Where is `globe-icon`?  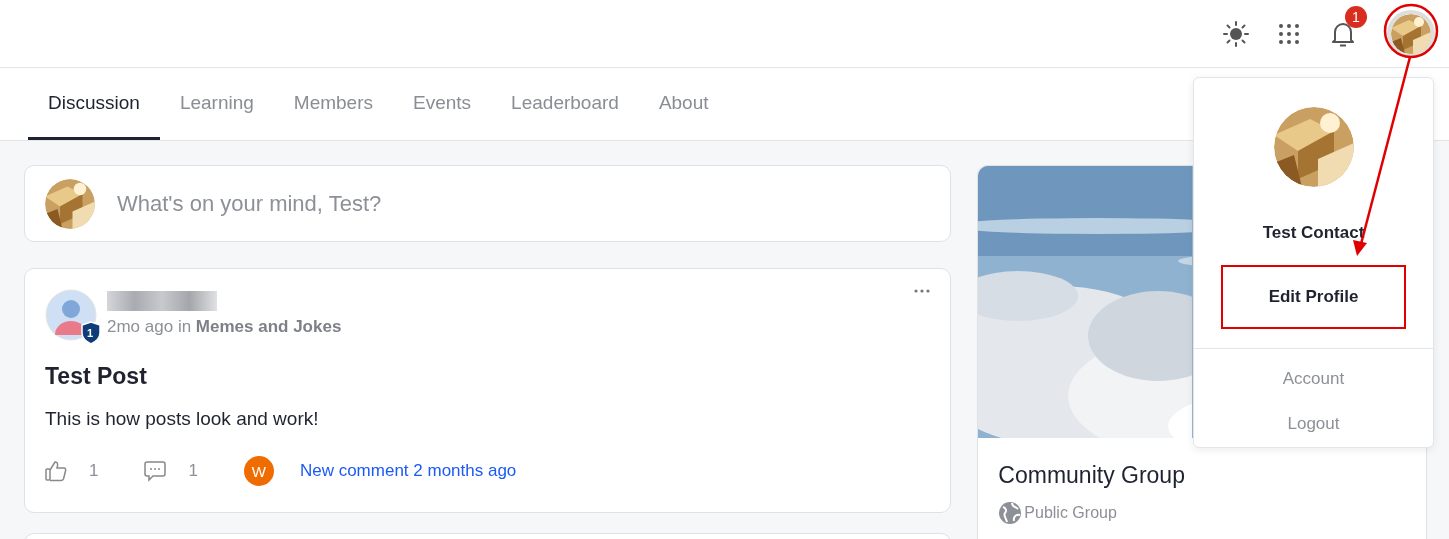 globe-icon is located at coordinates (1010, 513).